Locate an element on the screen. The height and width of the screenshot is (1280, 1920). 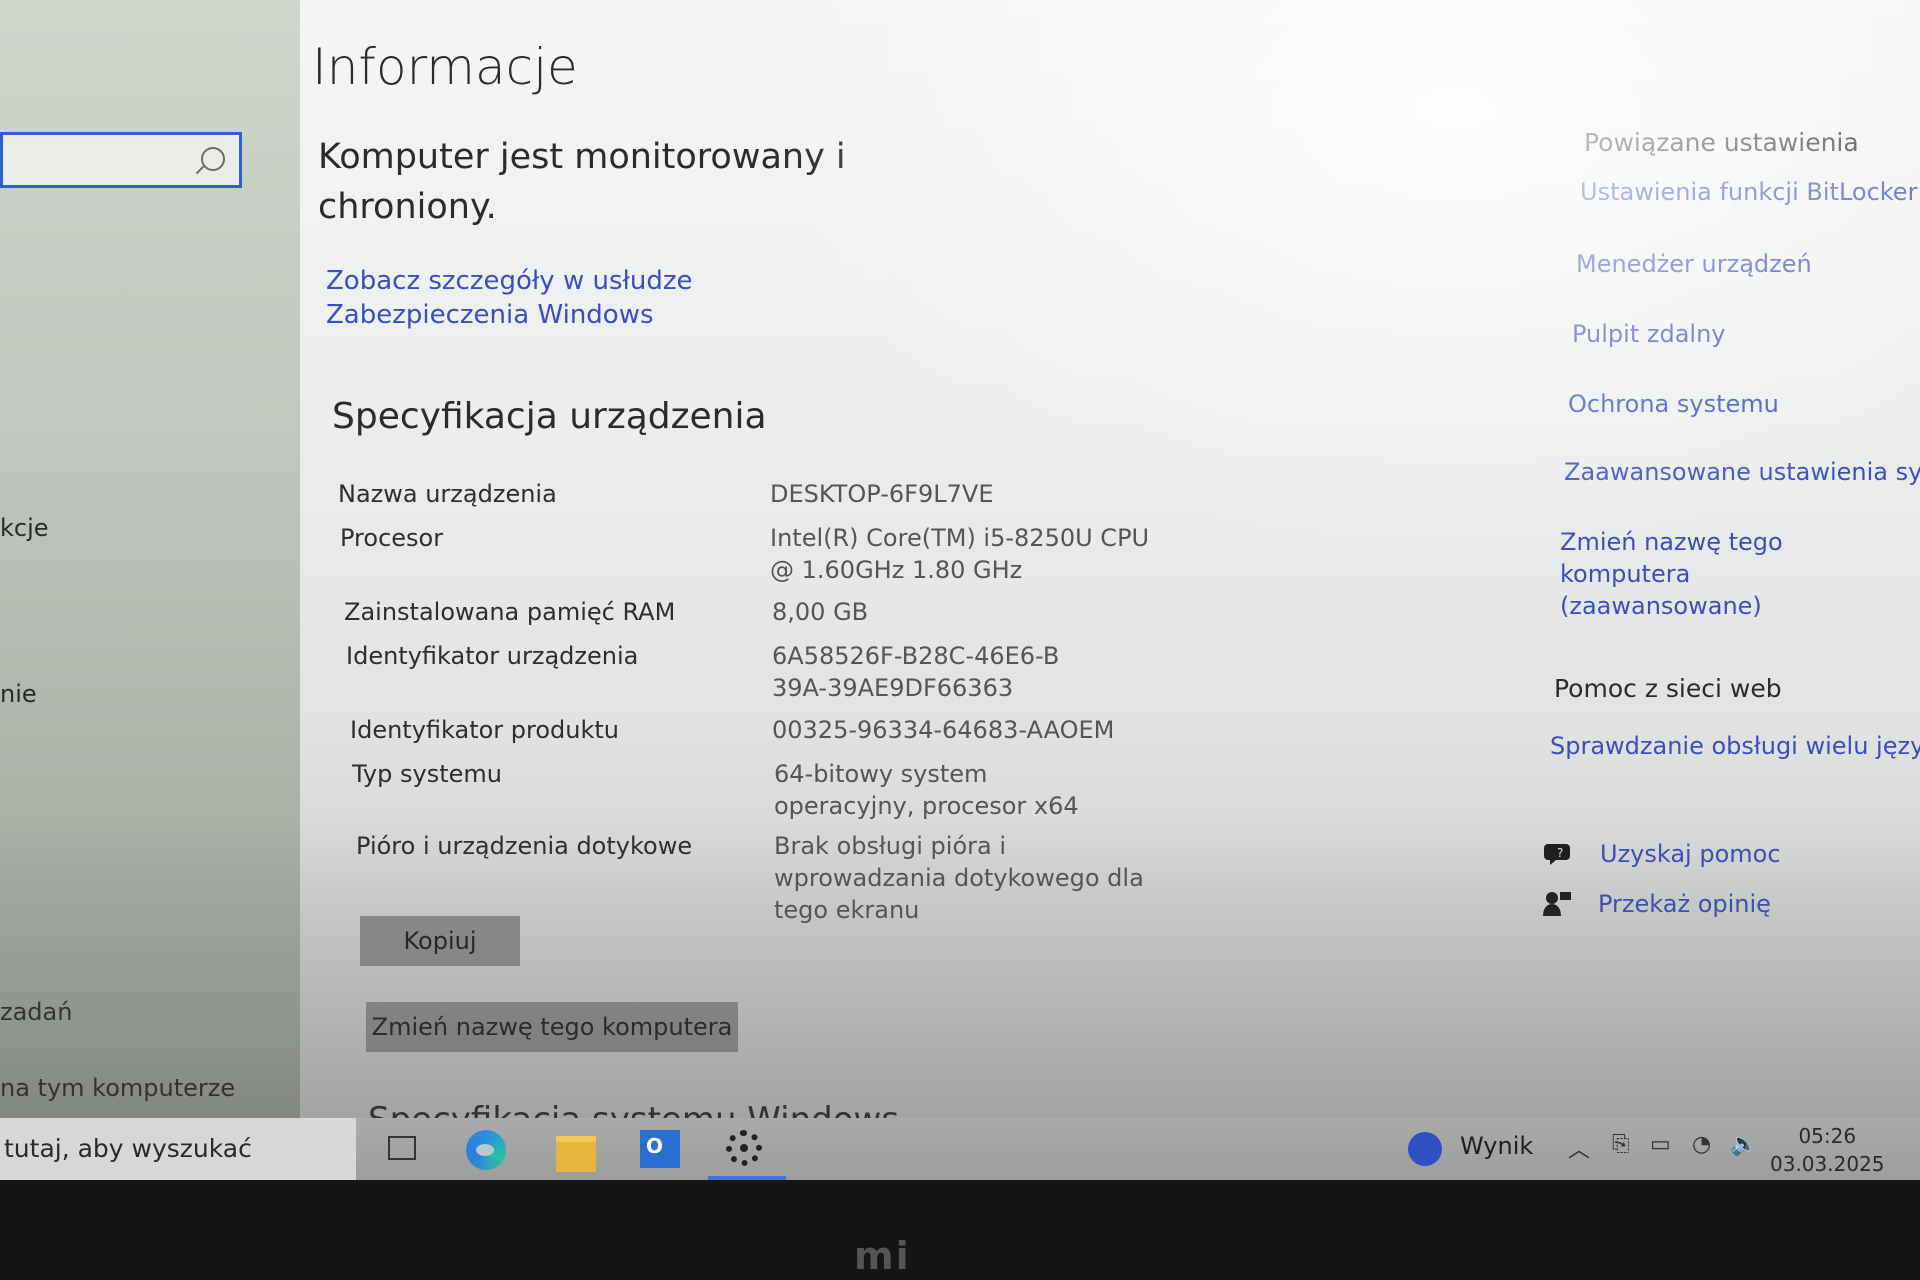
rename-pc-button: Zmień nazwę tego komputera is located at coordinates (552, 1027).